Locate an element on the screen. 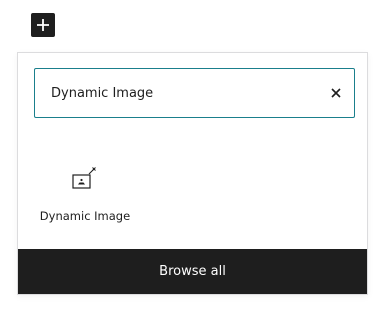 This screenshot has width=385, height=312. dynamic-image-icon is located at coordinates (84, 178).